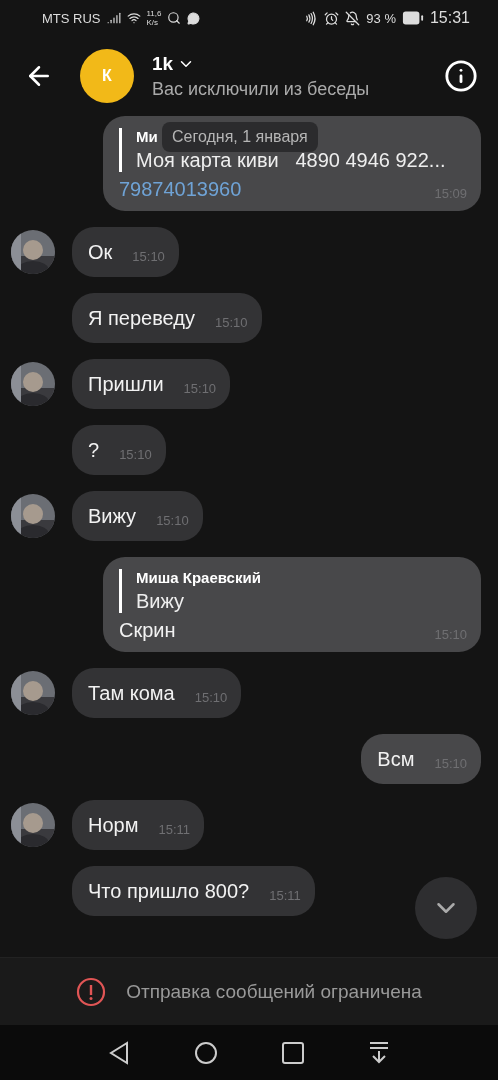 The width and height of the screenshot is (498, 1080). What do you see at coordinates (107, 76) in the screenshot?
I see `chat-avatar: К` at bounding box center [107, 76].